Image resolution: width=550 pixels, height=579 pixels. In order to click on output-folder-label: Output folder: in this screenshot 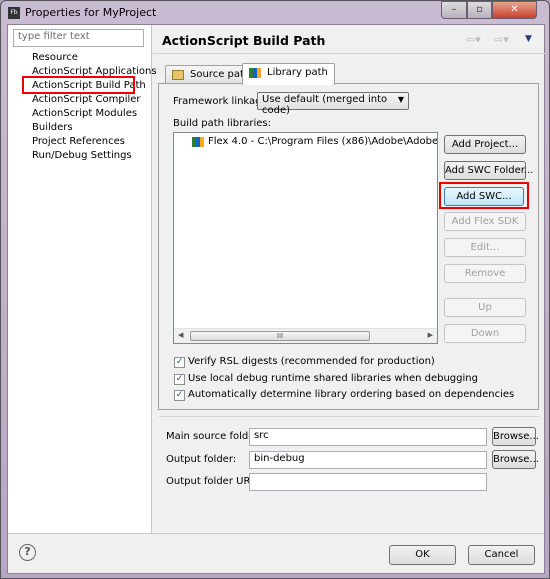, I will do `click(201, 459)`.